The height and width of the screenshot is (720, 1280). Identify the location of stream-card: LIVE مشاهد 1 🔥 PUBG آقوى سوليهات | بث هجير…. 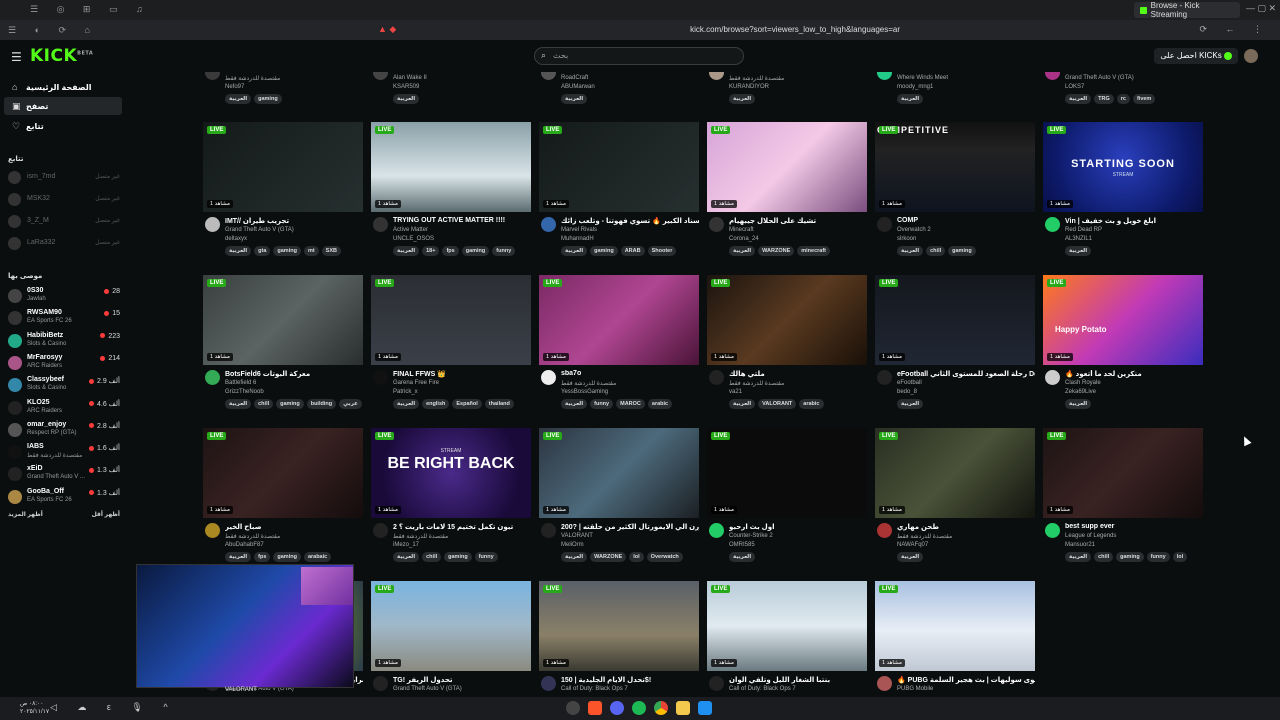
(955, 639).